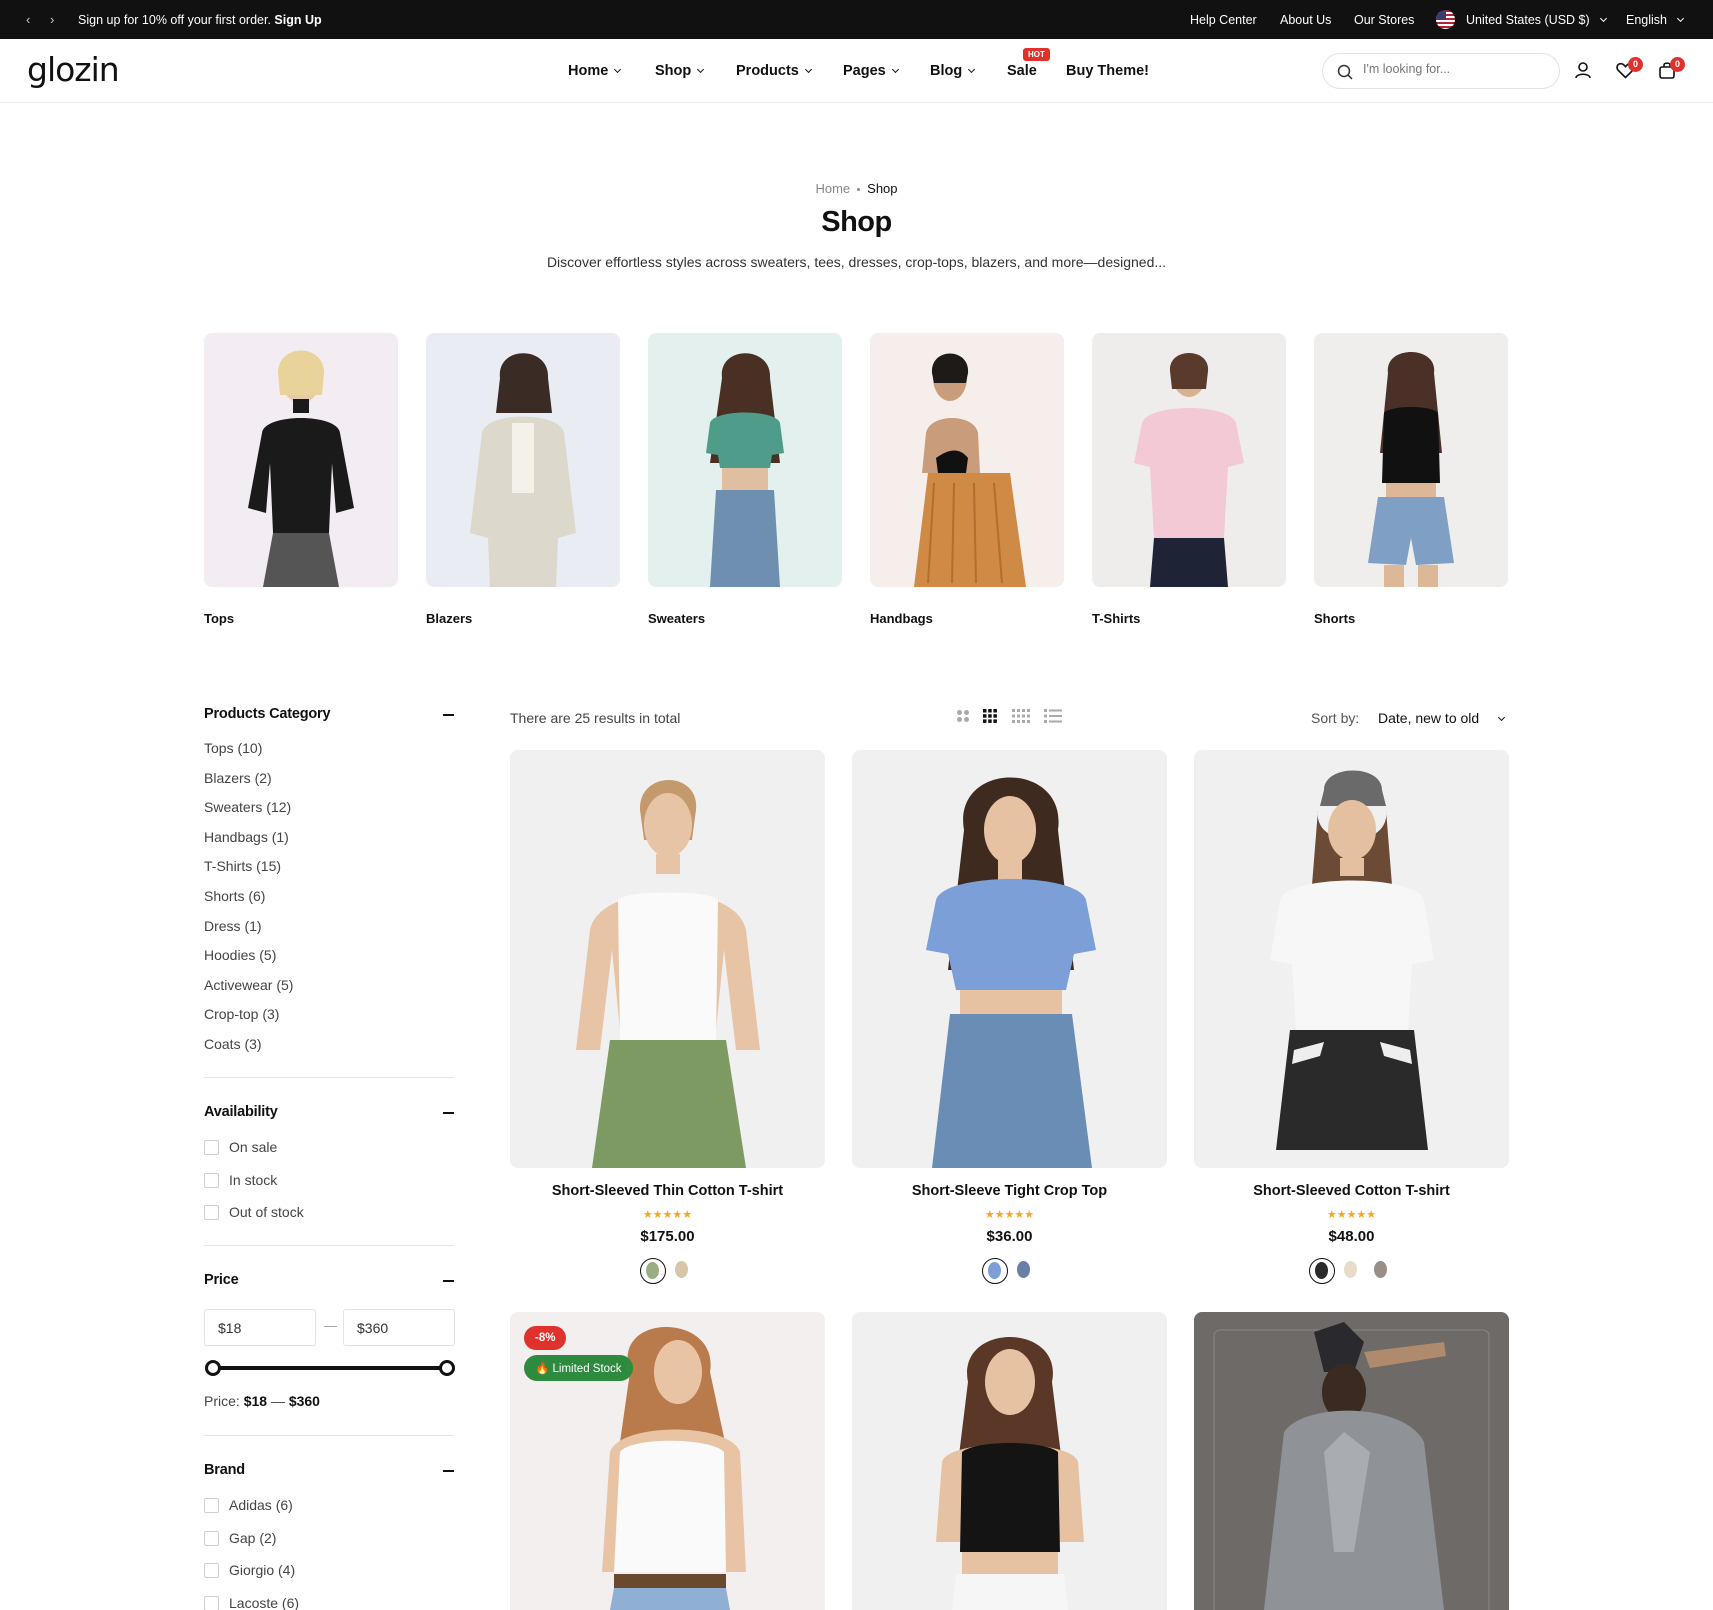 This screenshot has width=1713, height=1610. I want to click on filter-heading-availability: Availability, so click(241, 1112).